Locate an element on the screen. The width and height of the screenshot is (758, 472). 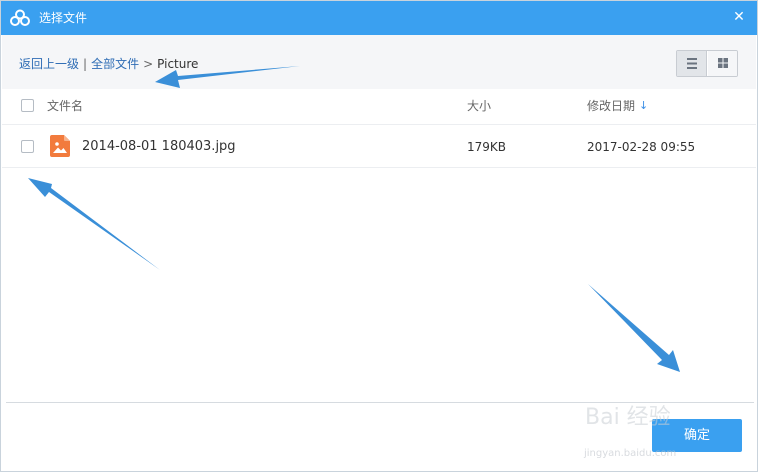
breadcrumb: 返回上一级 | 全部文件 > Picture is located at coordinates (108, 64).